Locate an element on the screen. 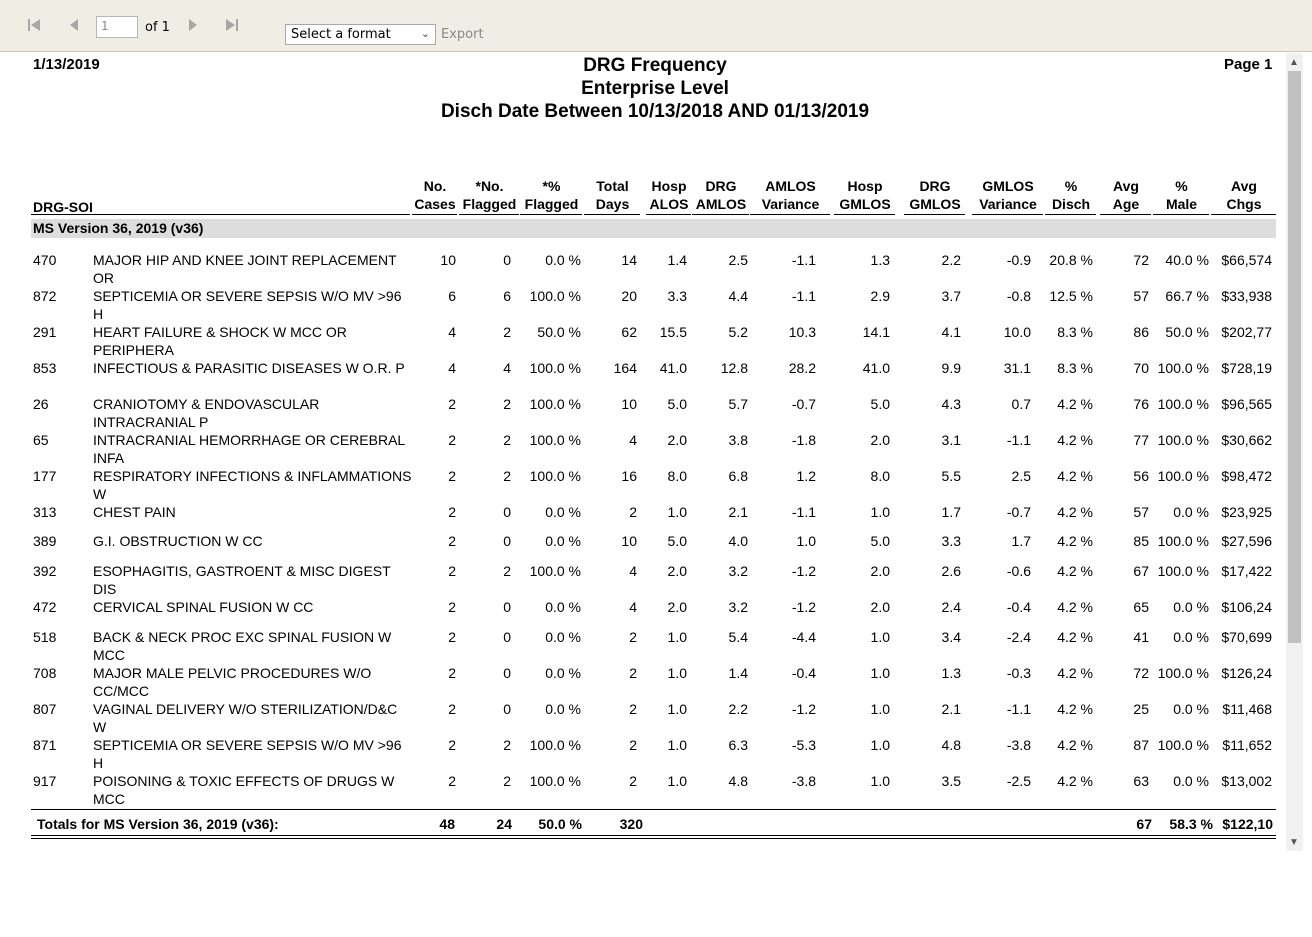 The height and width of the screenshot is (937, 1312). cell-drg-amlos: 4.0 is located at coordinates (738, 541).